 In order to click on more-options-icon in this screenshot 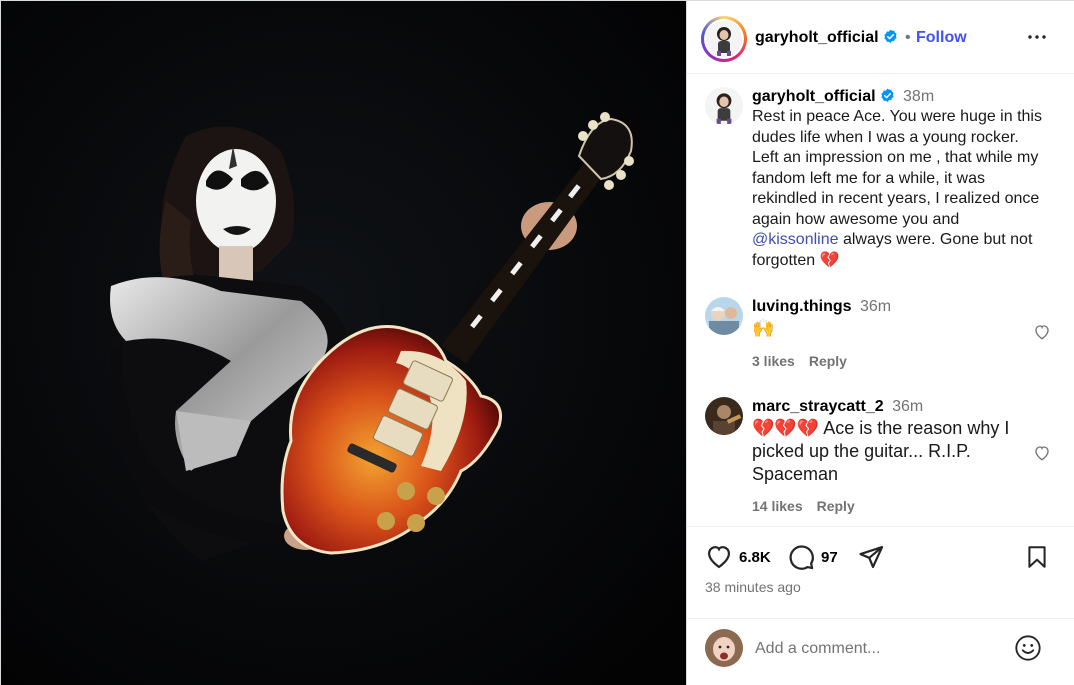, I will do `click(1037, 37)`.